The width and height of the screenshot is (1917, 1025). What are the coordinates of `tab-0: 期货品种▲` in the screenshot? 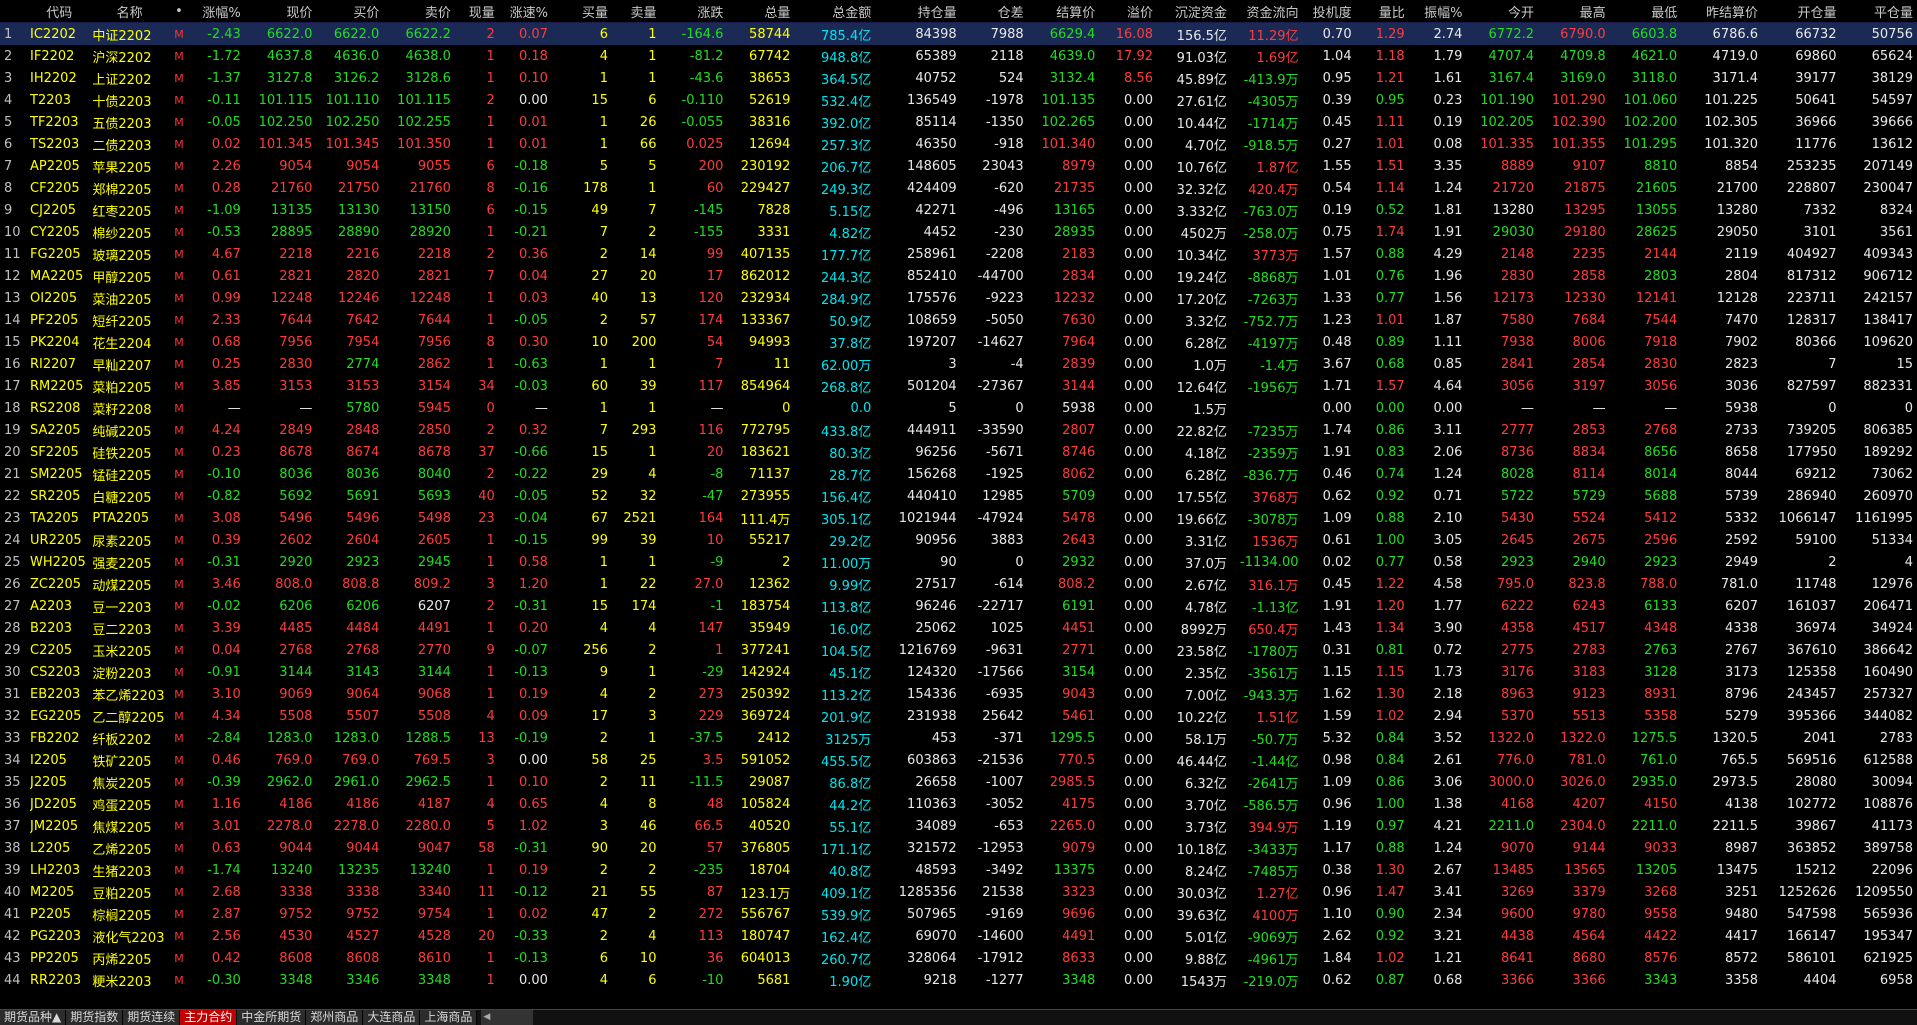 It's located at (33, 1017).